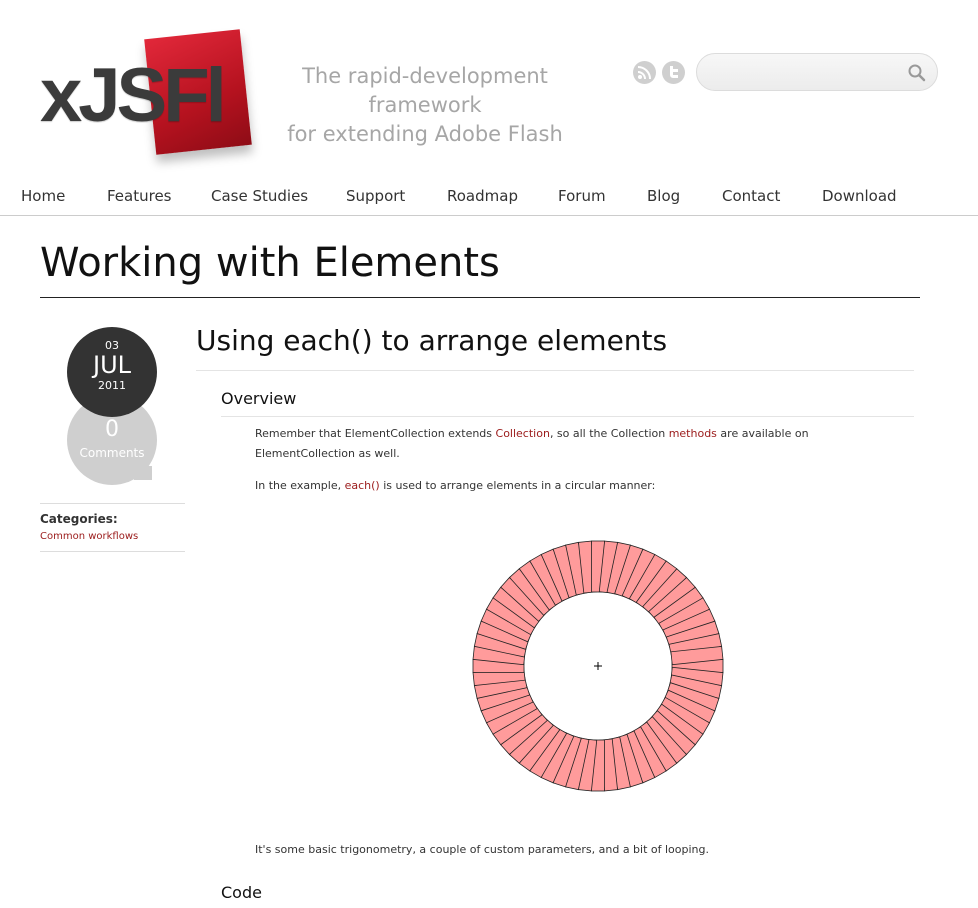 This screenshot has height=908, width=978. Describe the element at coordinates (582, 196) in the screenshot. I see `nav-forum: Forum` at that location.